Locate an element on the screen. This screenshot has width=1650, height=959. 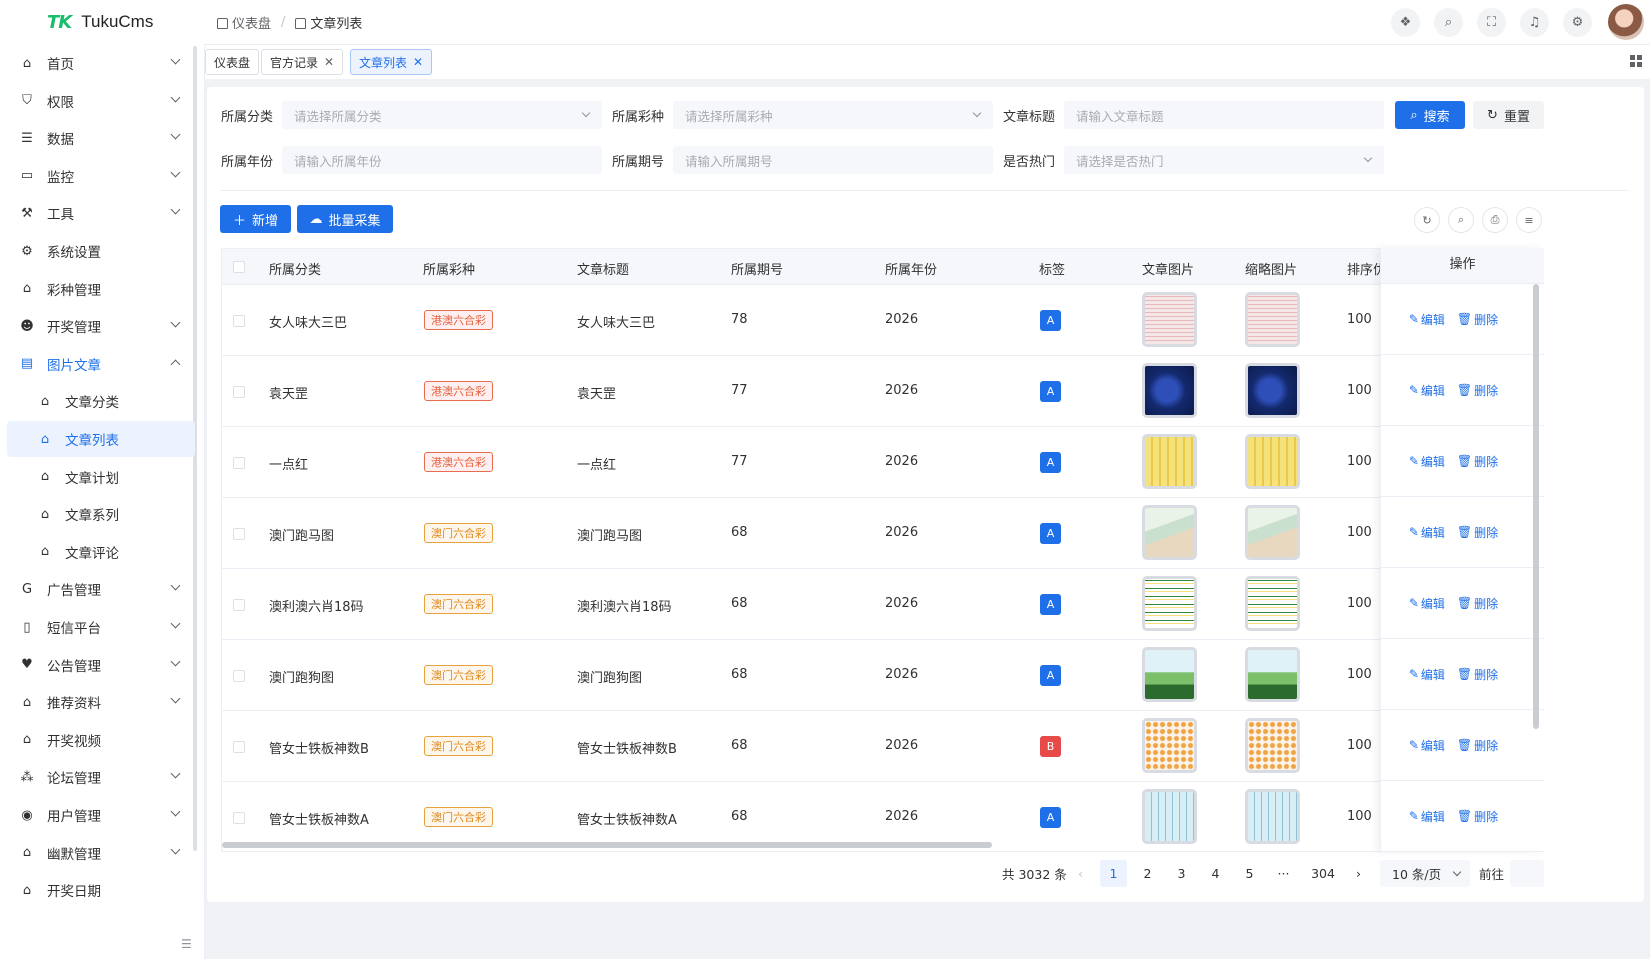
page-button: 1 is located at coordinates (1113, 873).